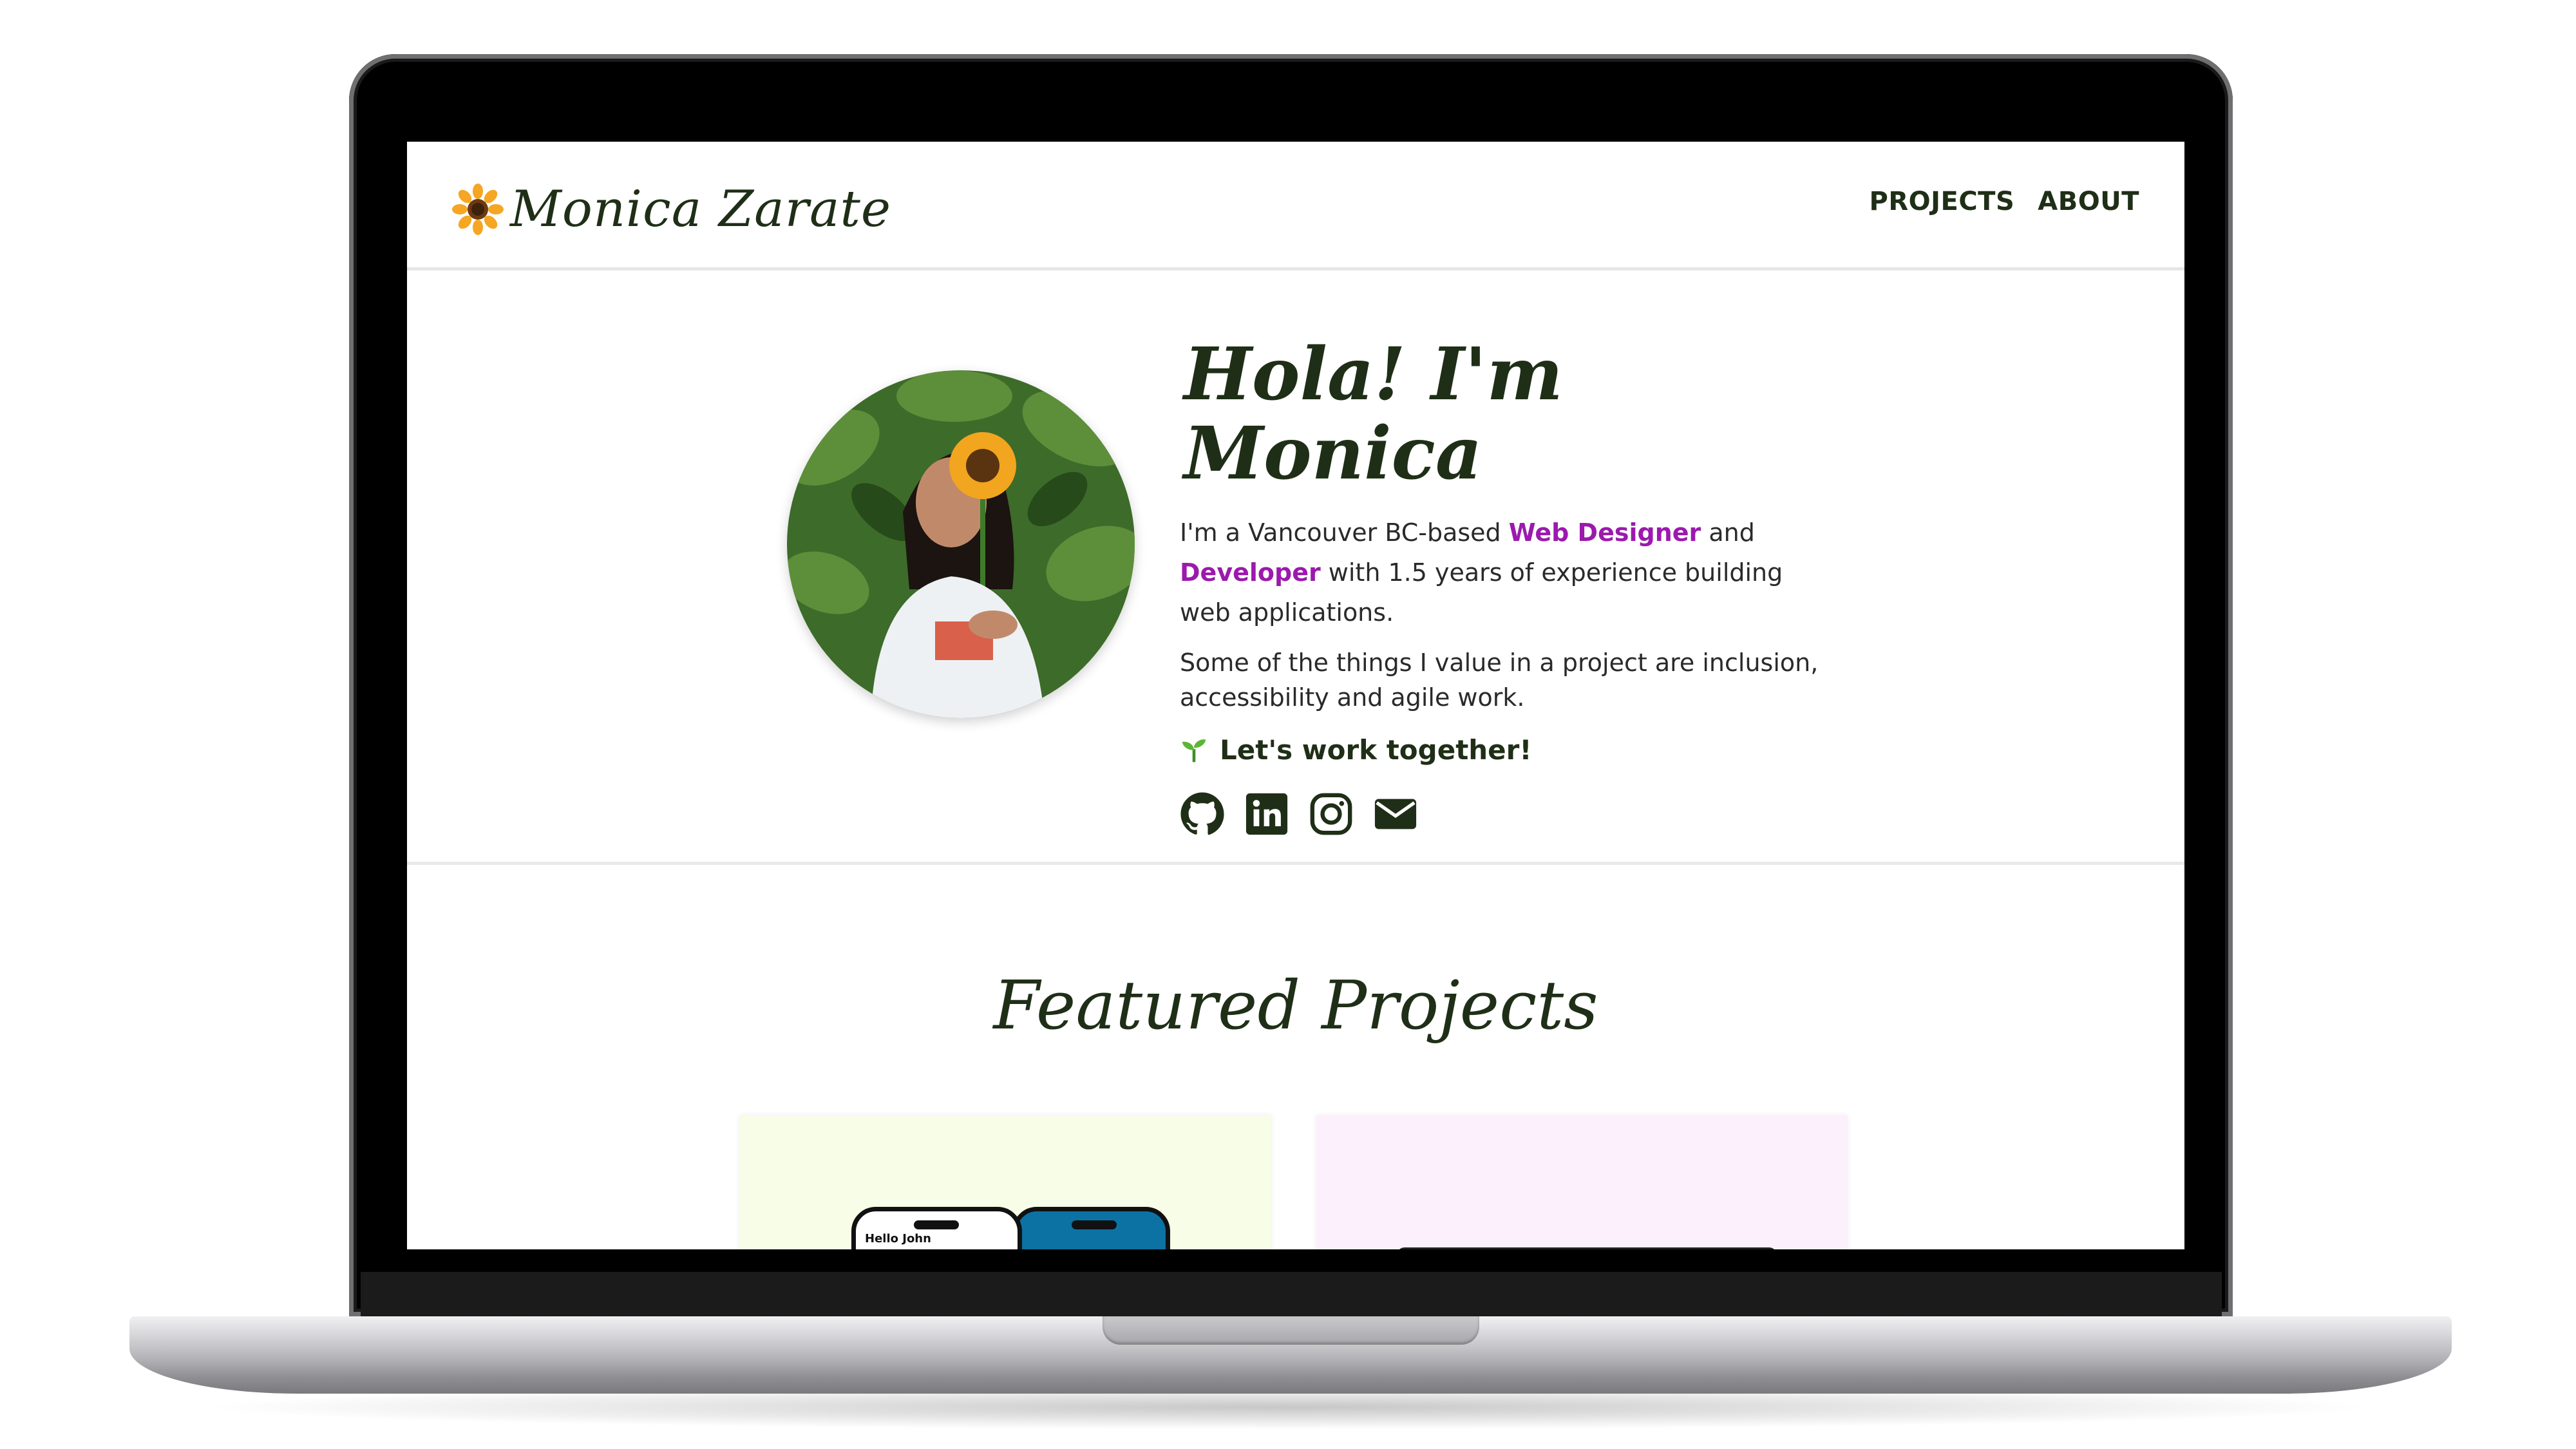 The width and height of the screenshot is (2576, 1449). What do you see at coordinates (1728, 532) in the screenshot?
I see `intro-text-2: and` at bounding box center [1728, 532].